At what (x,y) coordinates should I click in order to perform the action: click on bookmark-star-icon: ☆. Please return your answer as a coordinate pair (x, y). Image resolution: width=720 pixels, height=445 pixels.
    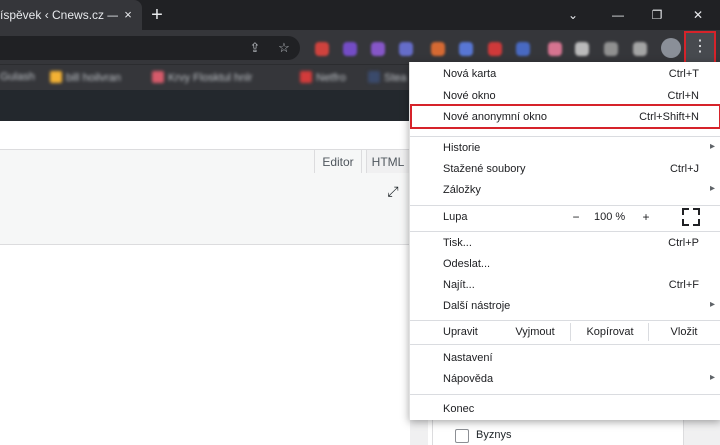
    Looking at the image, I should click on (284, 48).